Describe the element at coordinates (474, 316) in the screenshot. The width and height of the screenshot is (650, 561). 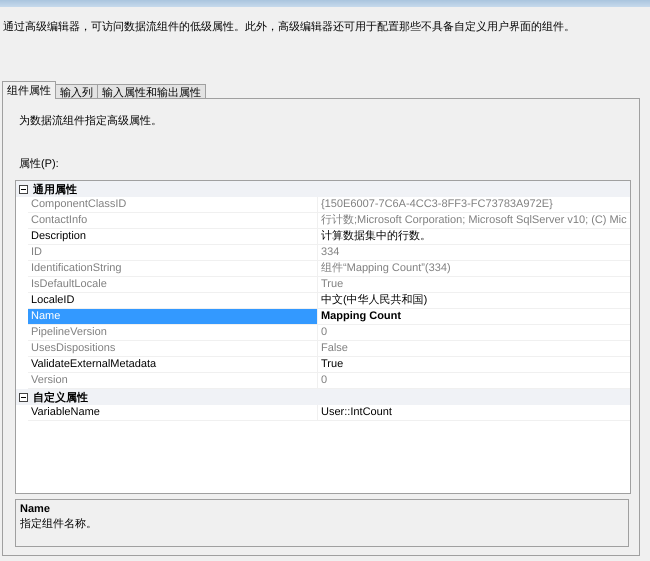
I see `property-value: Mapping Count` at that location.